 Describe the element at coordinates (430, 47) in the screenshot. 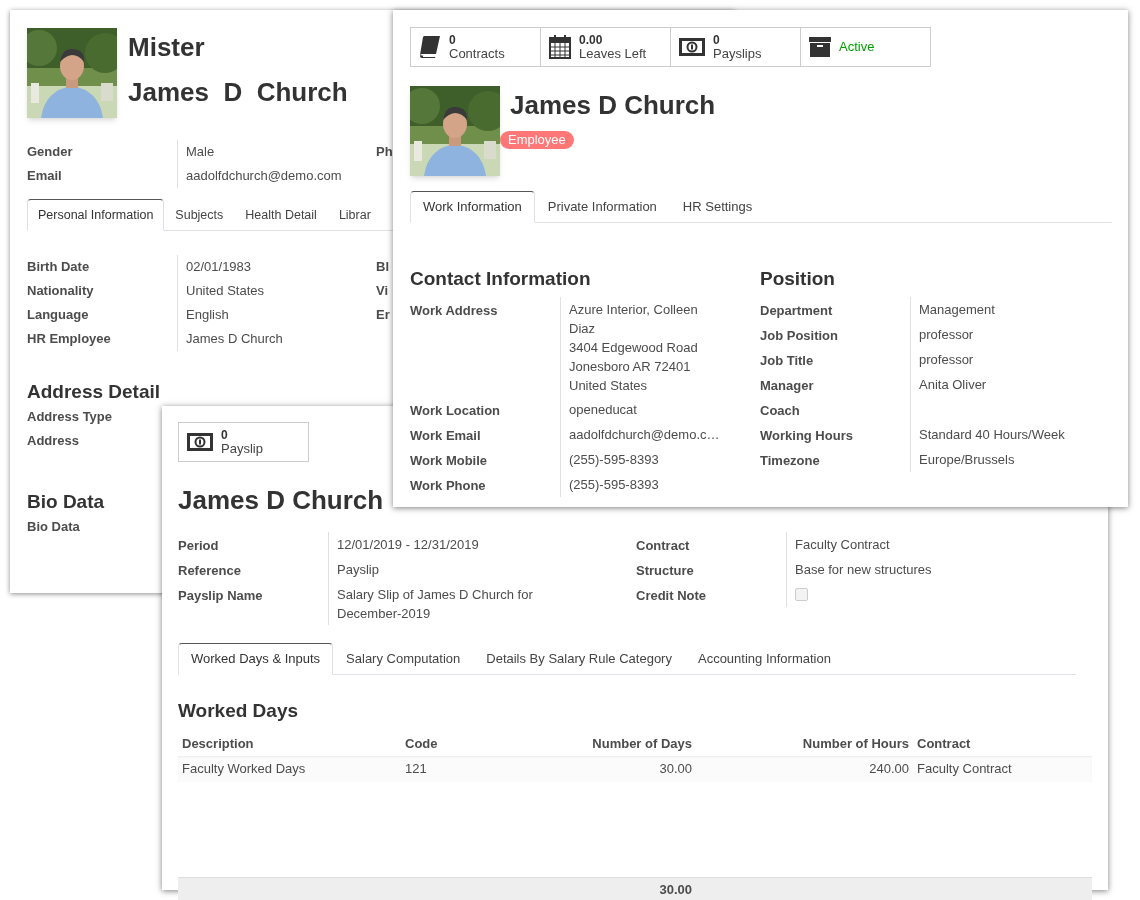

I see `book-icon` at that location.